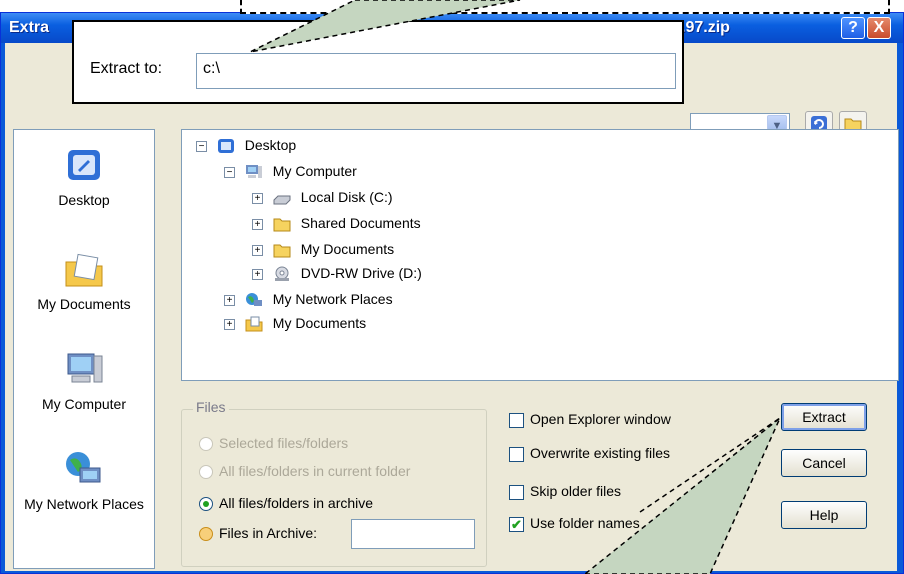 Image resolution: width=904 pixels, height=574 pixels. I want to click on tree-node-network-places: + My Network Places, so click(308, 299).